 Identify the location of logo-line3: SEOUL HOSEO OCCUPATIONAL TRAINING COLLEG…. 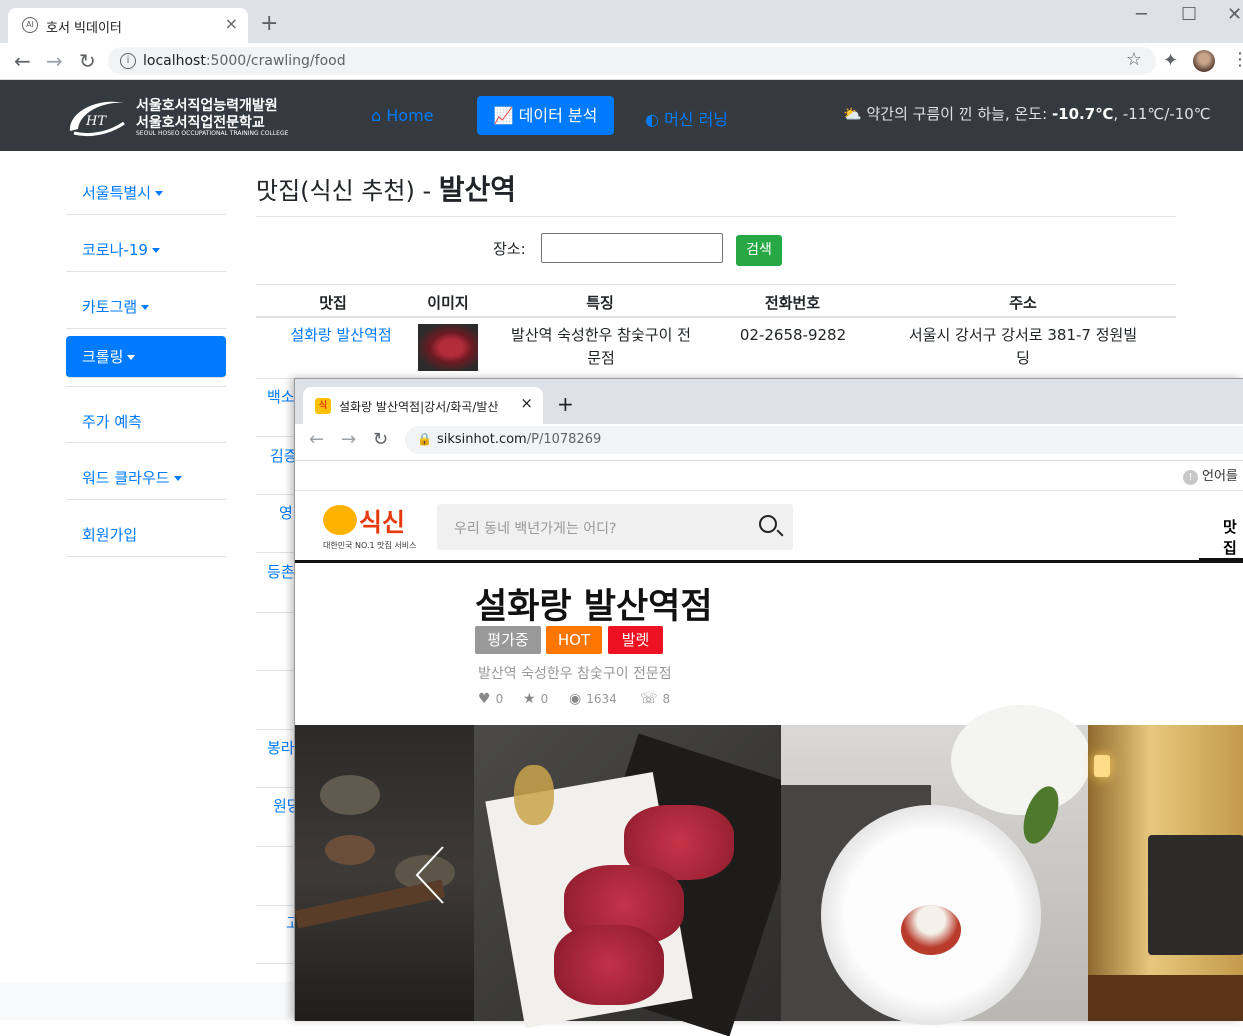
(212, 133).